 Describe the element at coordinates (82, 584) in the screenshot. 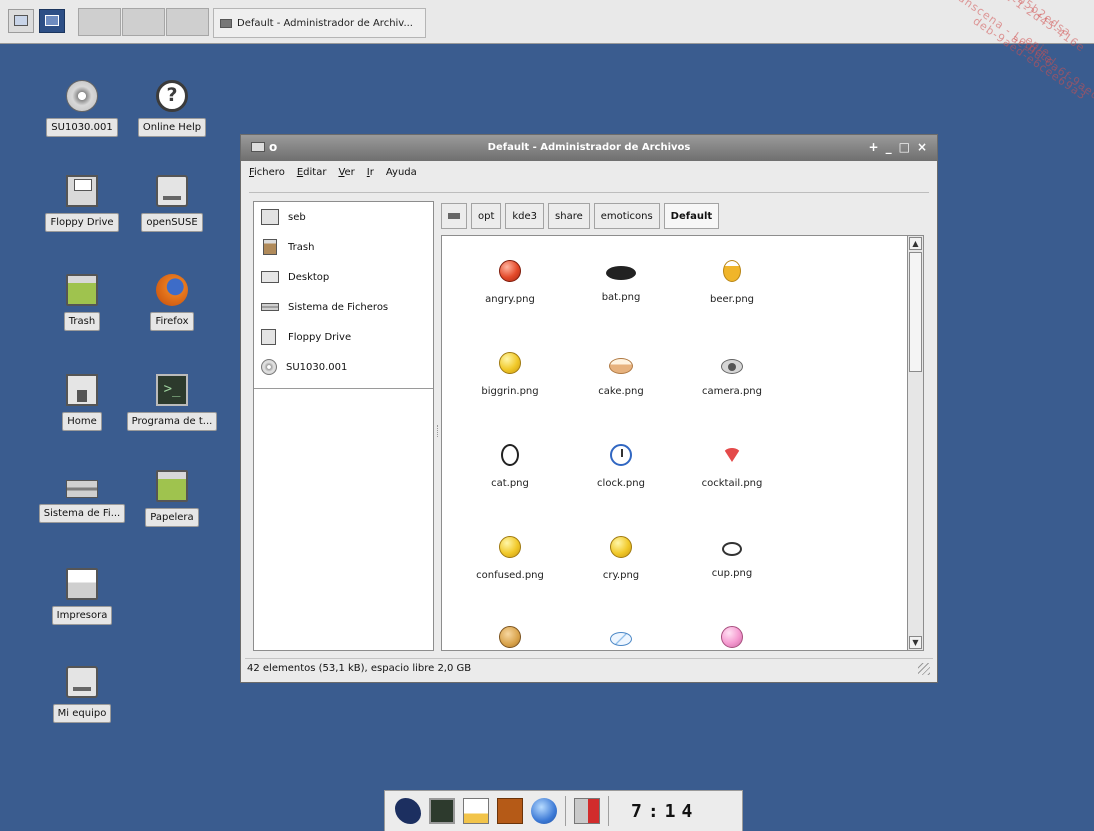

I see `printer-icon` at that location.